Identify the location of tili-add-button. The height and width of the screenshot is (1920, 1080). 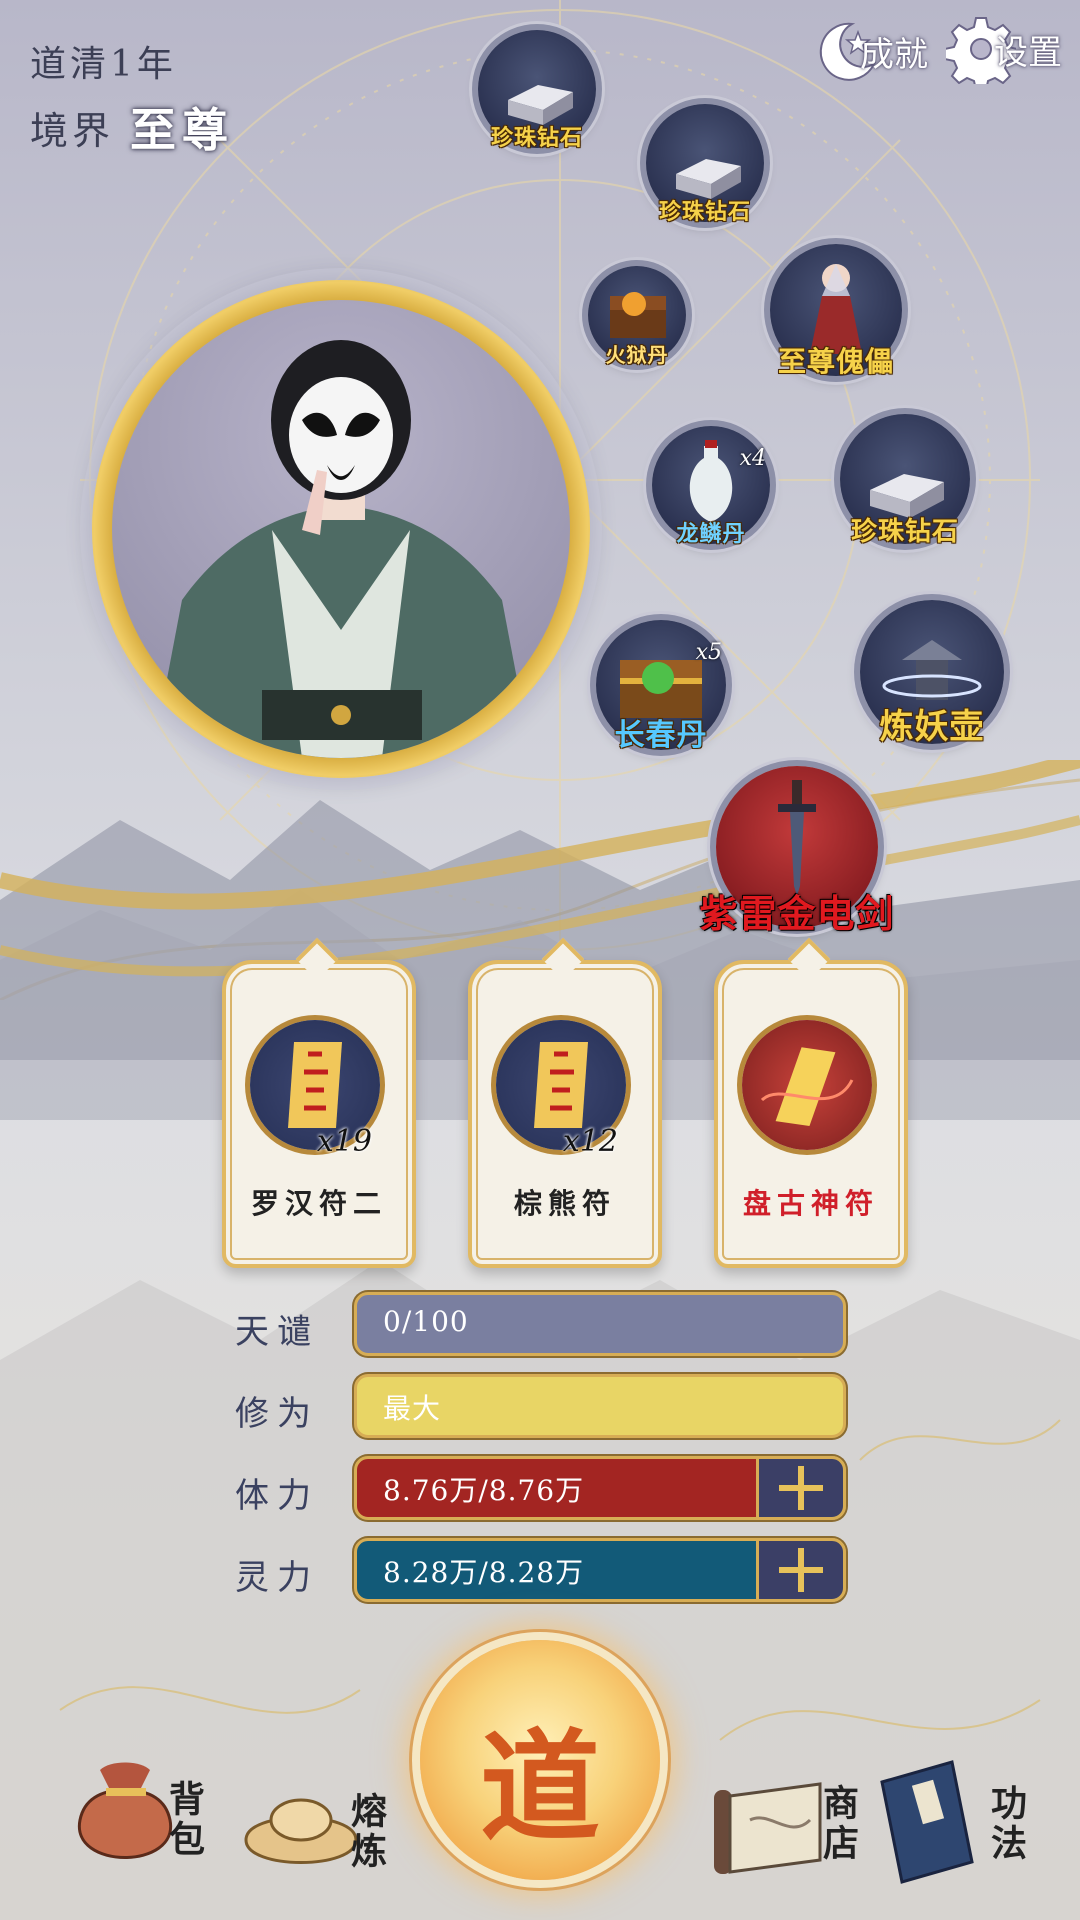
(801, 1488).